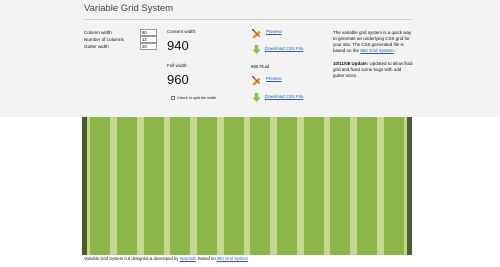 The height and width of the screenshot is (267, 500). I want to click on page-title: Variable Grid System, so click(129, 8).